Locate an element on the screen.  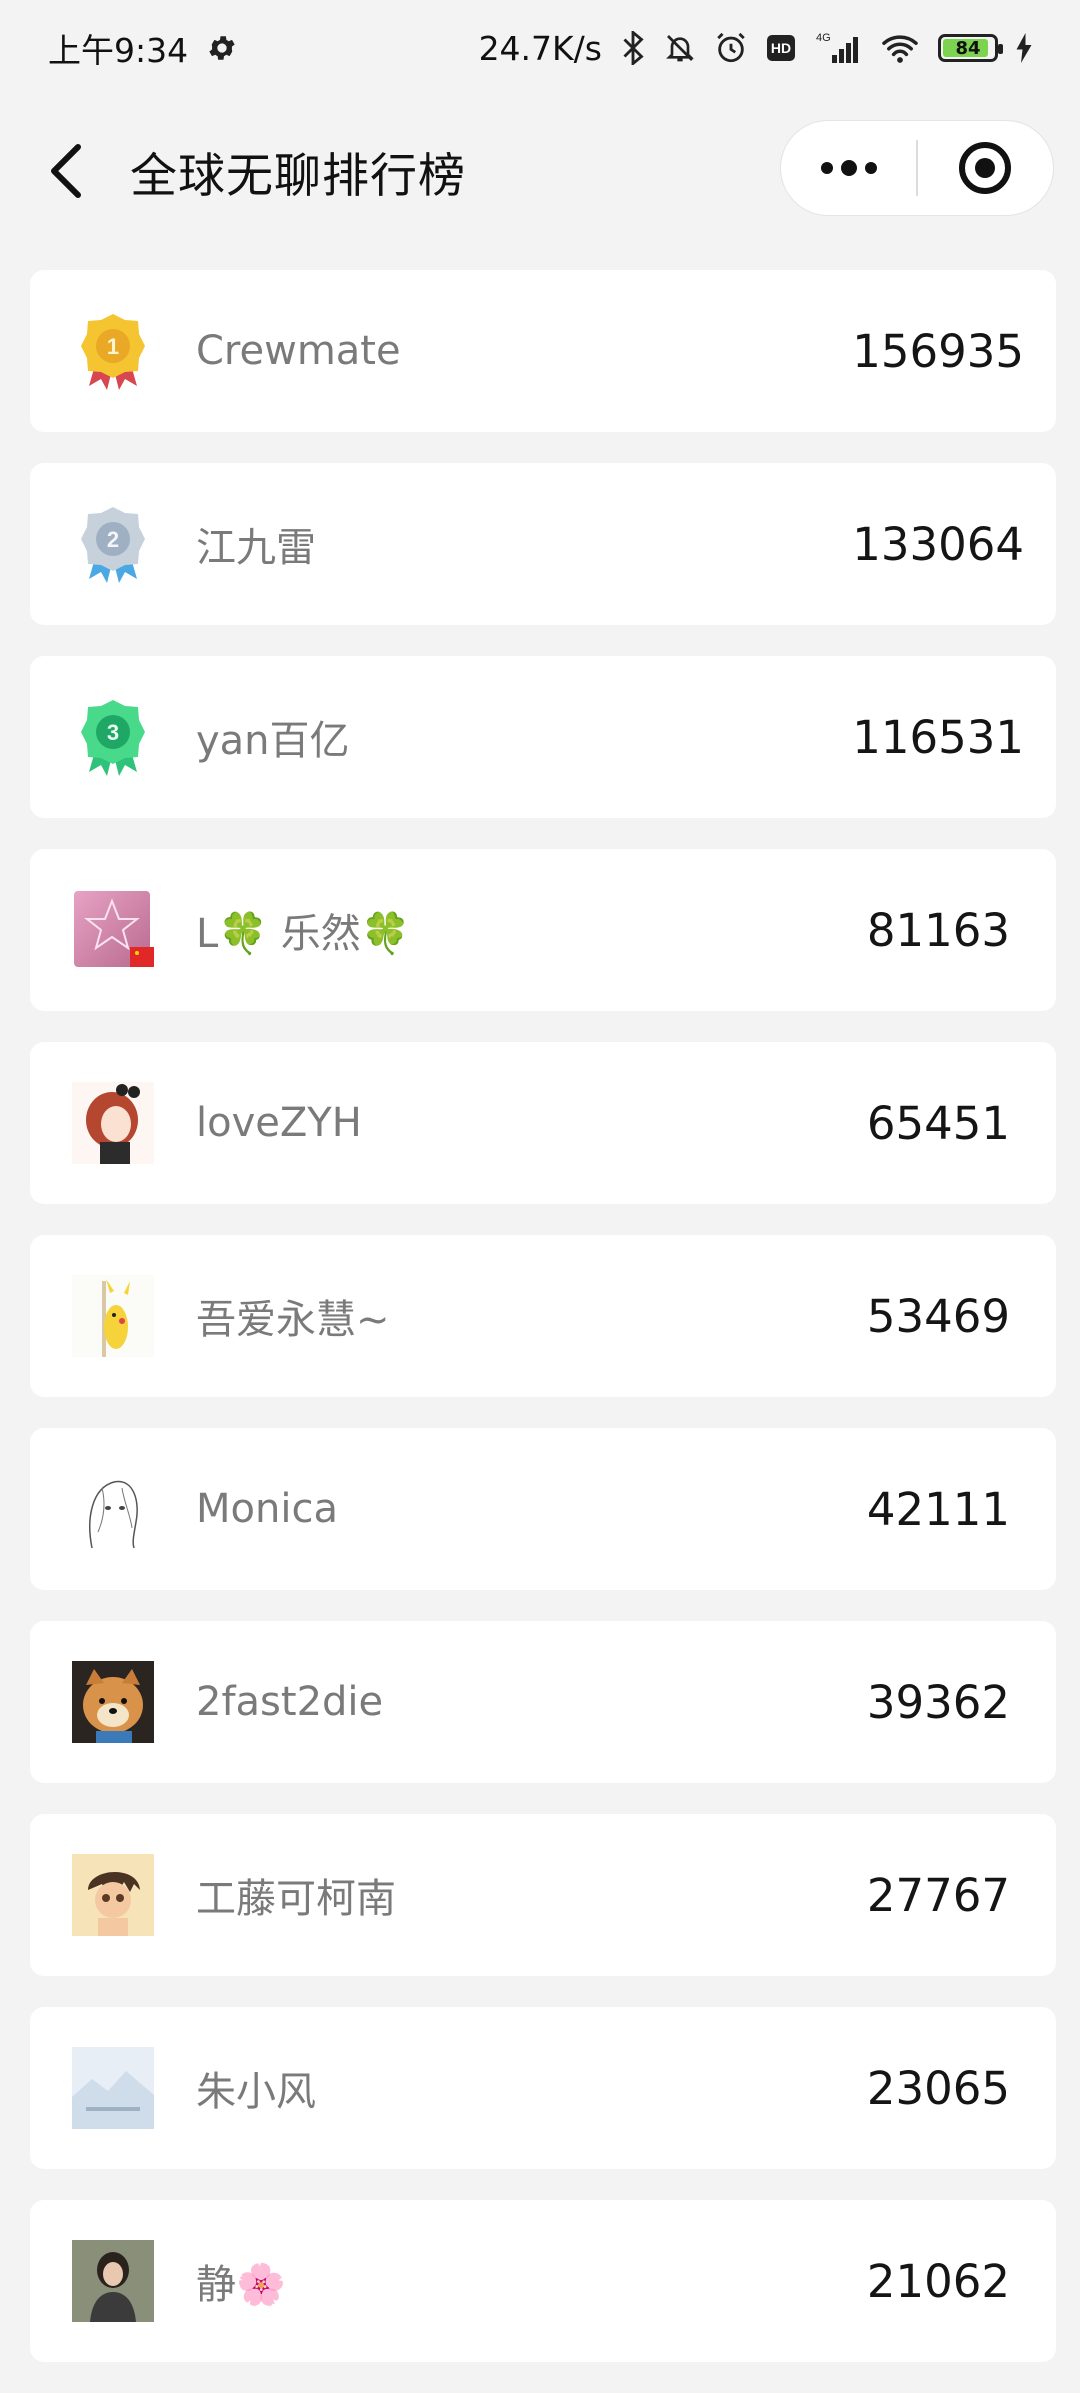
gold-medal-icon: 1 is located at coordinates (113, 351).